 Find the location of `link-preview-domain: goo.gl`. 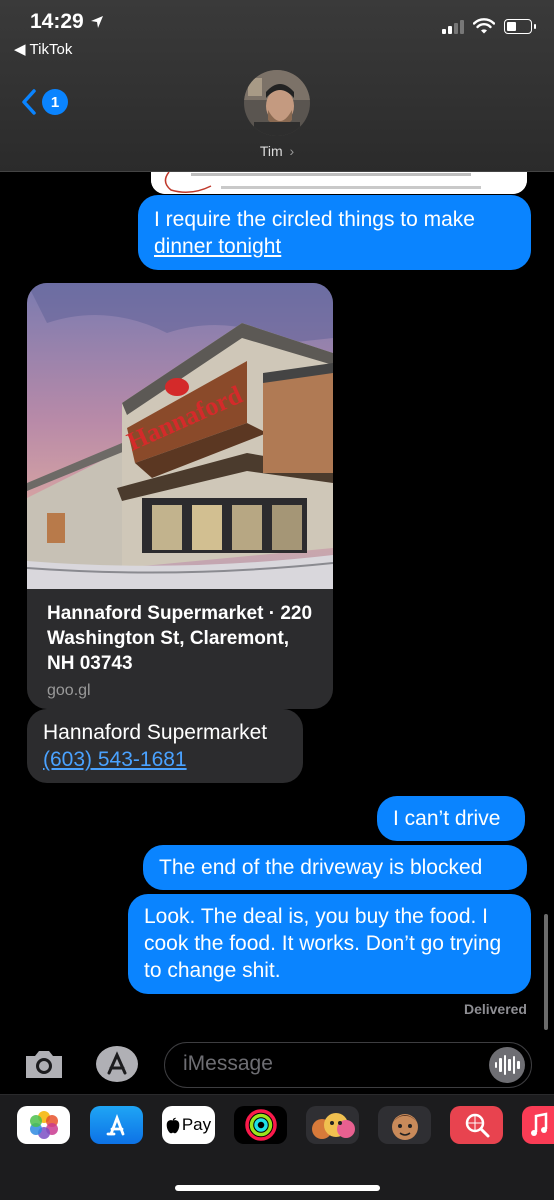

link-preview-domain: goo.gl is located at coordinates (69, 690).